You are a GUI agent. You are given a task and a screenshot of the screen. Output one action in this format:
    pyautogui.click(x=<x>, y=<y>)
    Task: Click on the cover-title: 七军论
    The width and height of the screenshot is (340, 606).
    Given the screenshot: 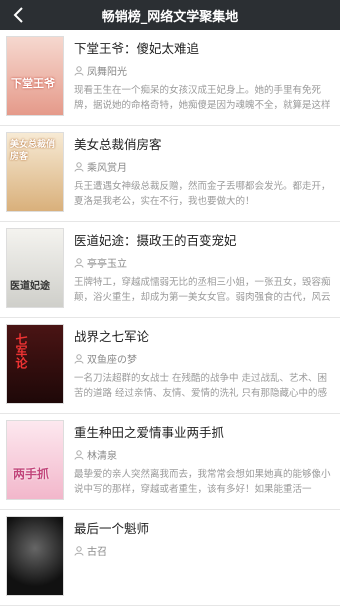 What is the action you would take?
    pyautogui.click(x=21, y=351)
    